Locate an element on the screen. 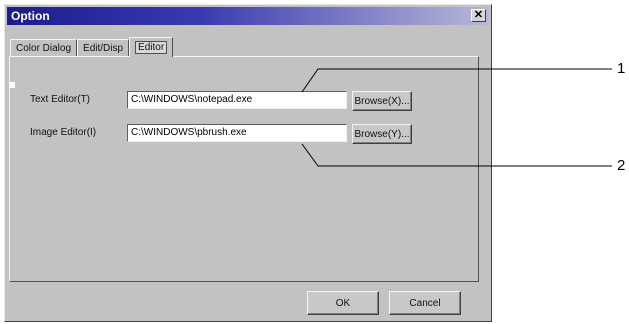 The height and width of the screenshot is (324, 629). tab-editor-label: Editor is located at coordinates (151, 47).